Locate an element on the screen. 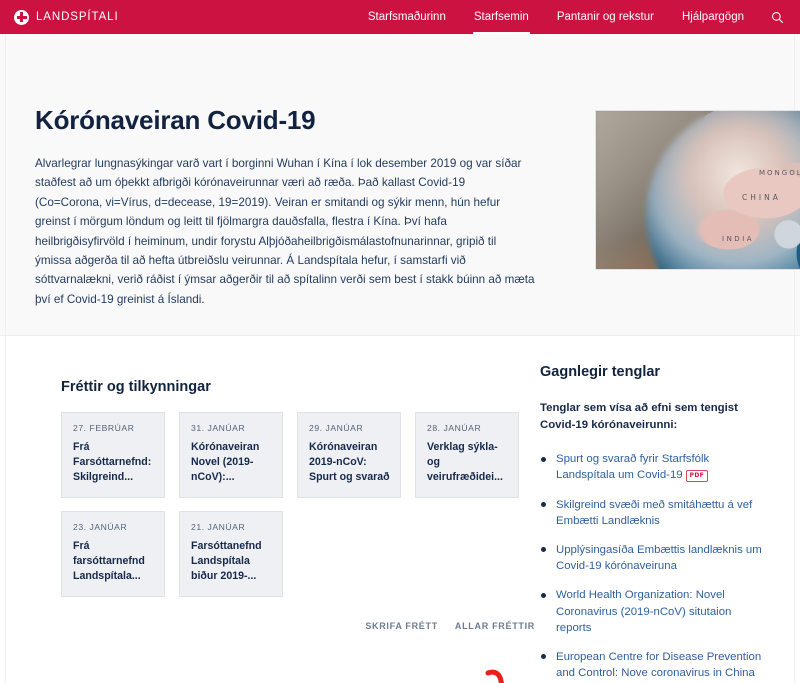 This screenshot has height=683, width=800. nav-item-pantanir-og-rekstur: Pantanir og rekstur is located at coordinates (605, 17).